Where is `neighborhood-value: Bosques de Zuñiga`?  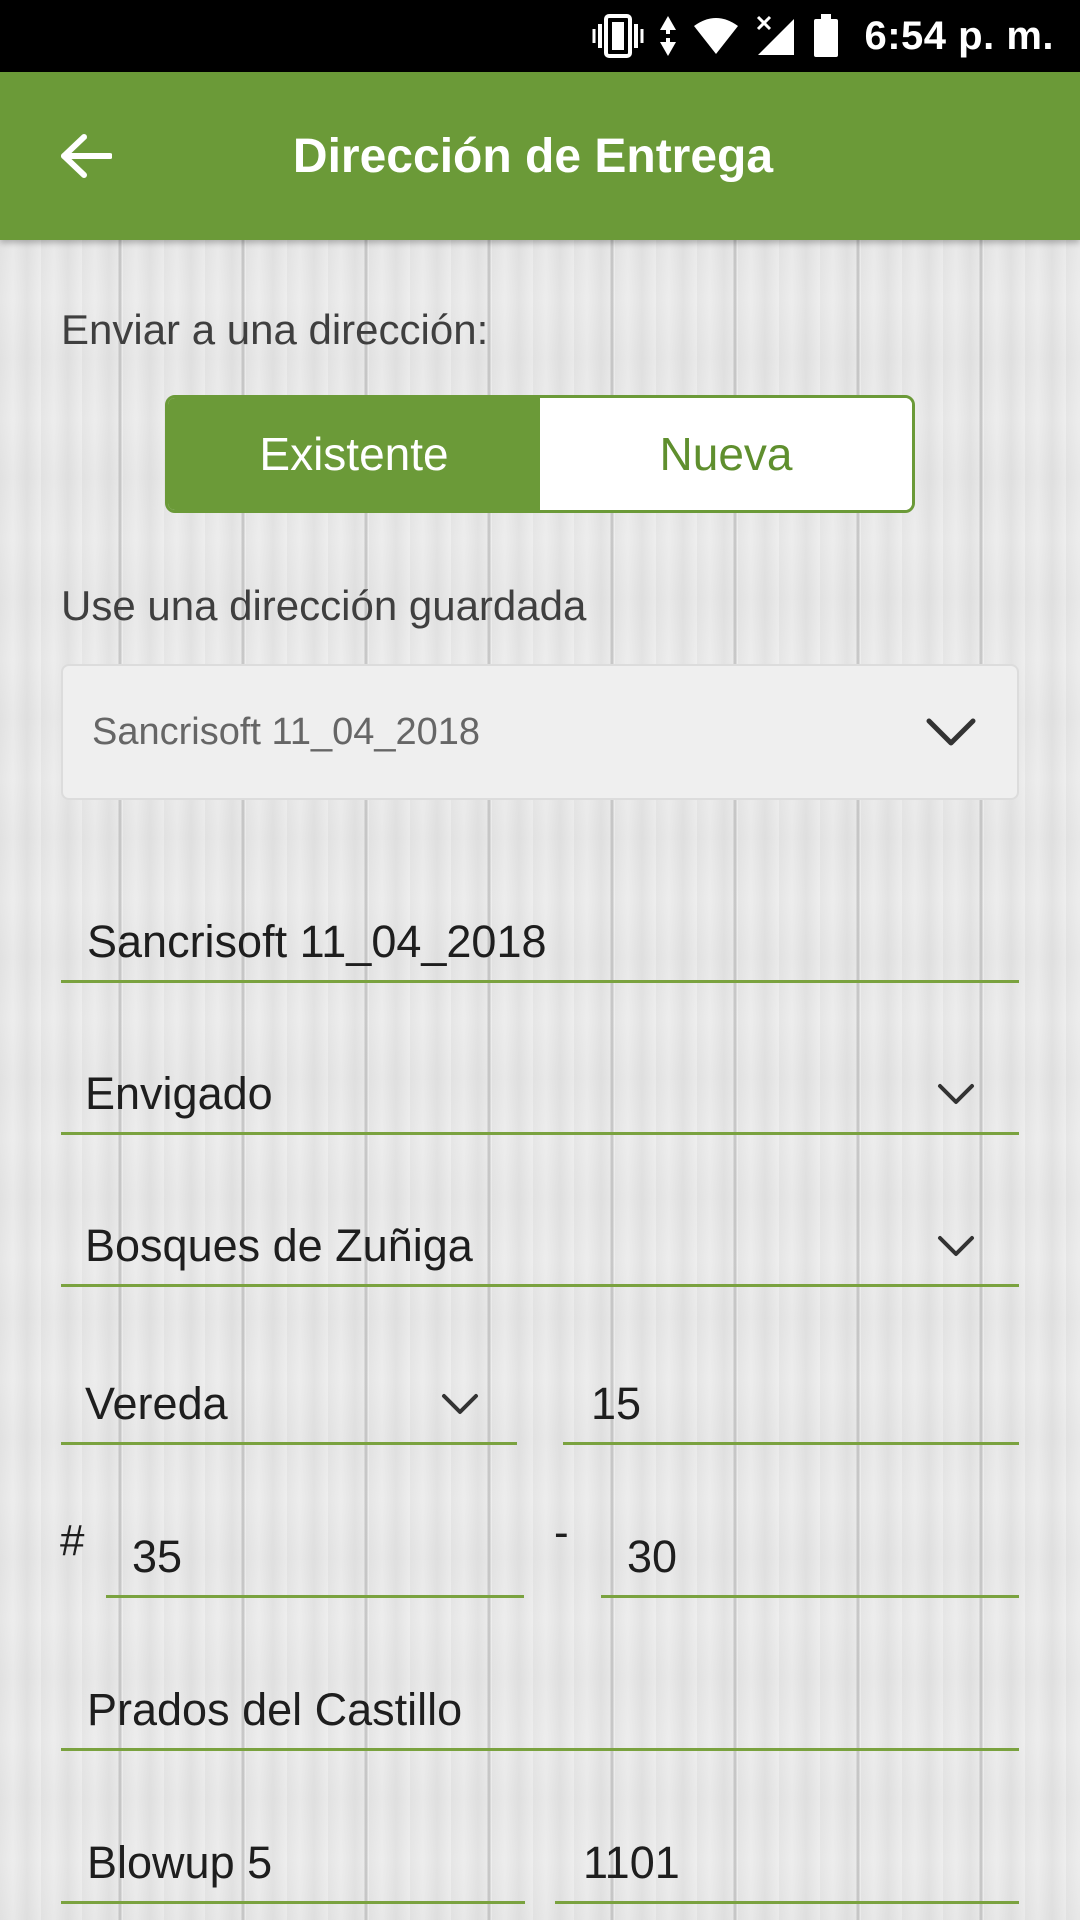 neighborhood-value: Bosques de Zuñiga is located at coordinates (279, 1245).